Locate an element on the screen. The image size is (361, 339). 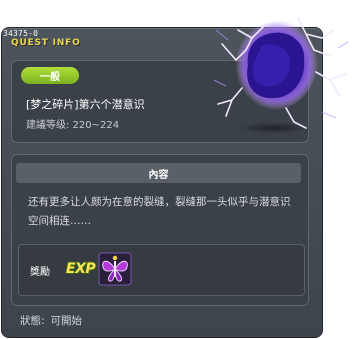
content-header: 內容 is located at coordinates (158, 173).